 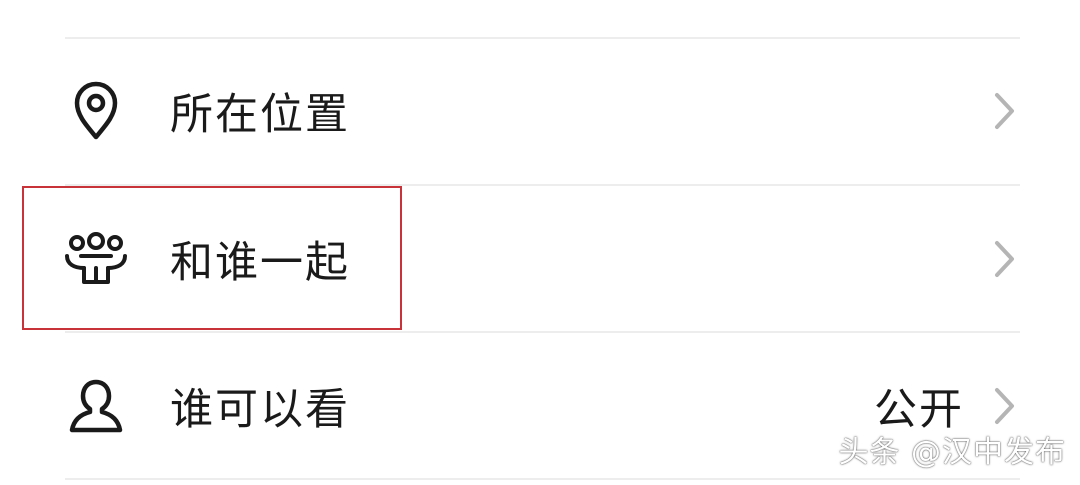 I want to click on list-item-label: 谁可以看, so click(x=260, y=409).